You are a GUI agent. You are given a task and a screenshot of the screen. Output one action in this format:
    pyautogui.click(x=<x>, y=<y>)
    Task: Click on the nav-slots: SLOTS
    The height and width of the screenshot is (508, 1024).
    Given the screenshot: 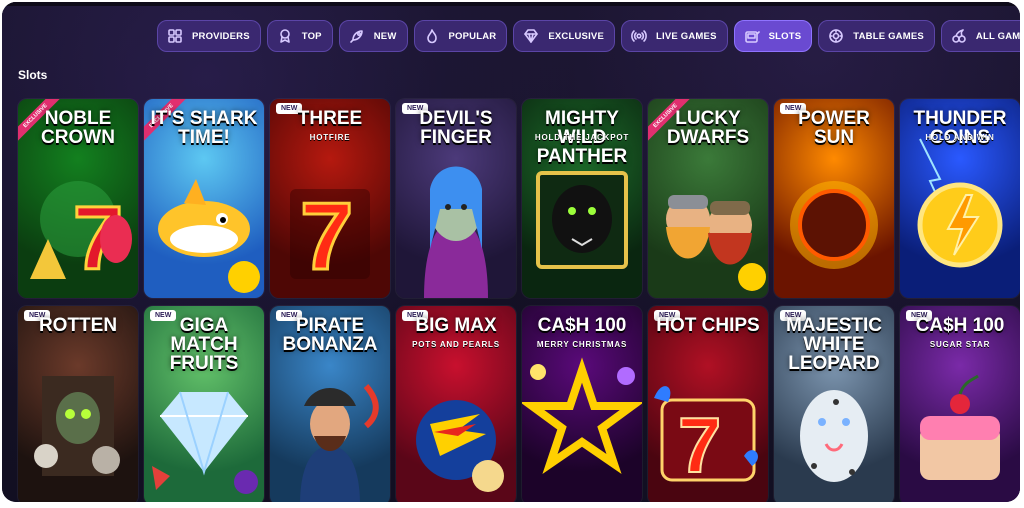 What is the action you would take?
    pyautogui.click(x=773, y=36)
    